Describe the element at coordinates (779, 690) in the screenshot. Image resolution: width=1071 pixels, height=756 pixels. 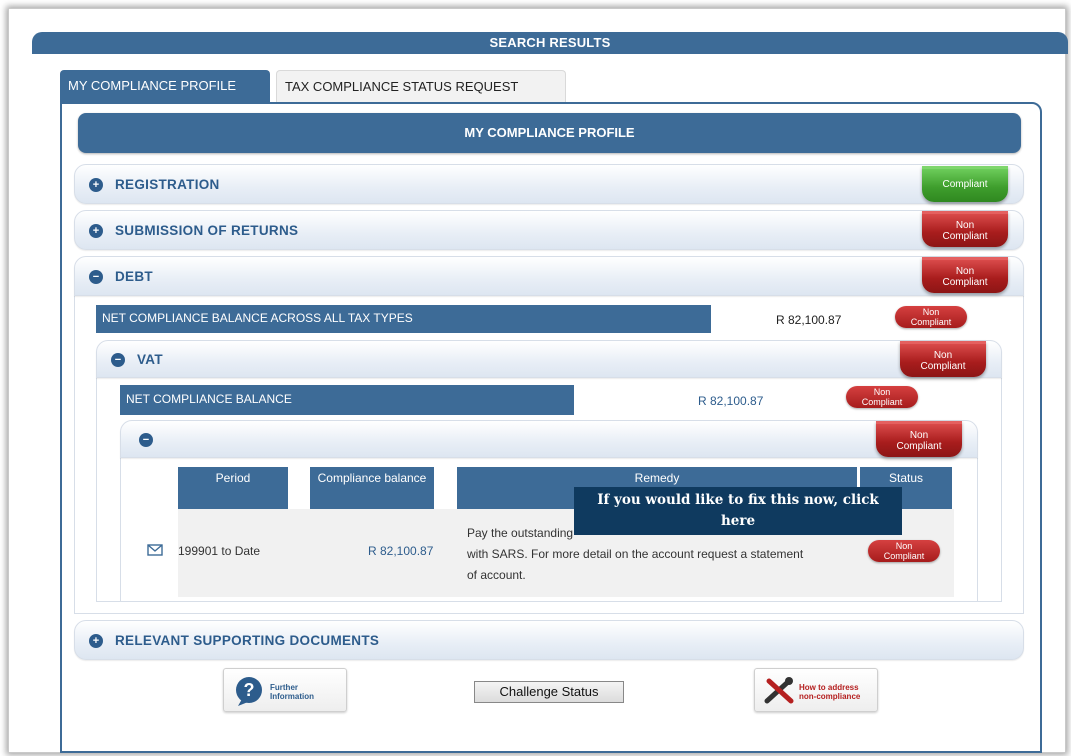
I see `tools-icon` at that location.